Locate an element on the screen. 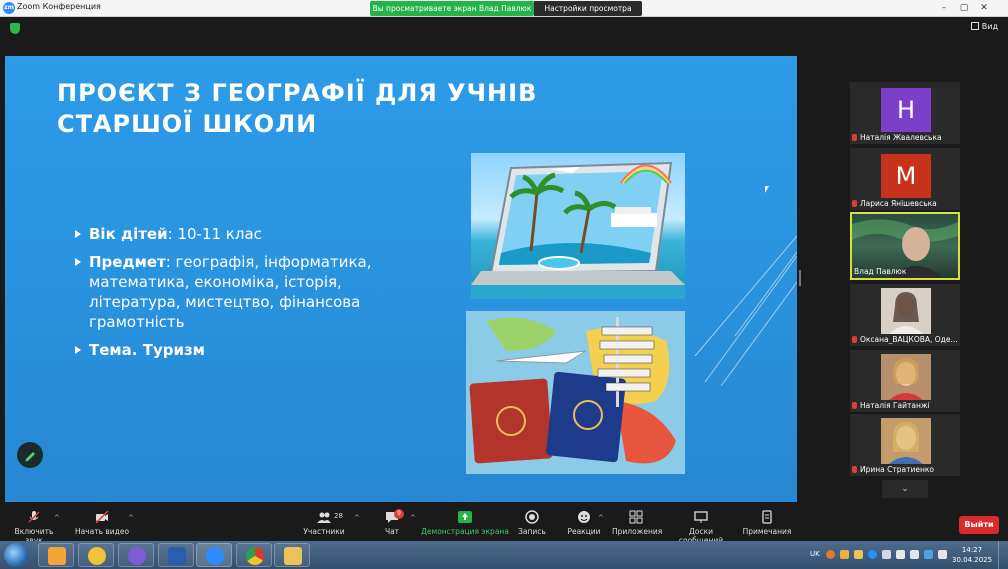 This screenshot has height=569, width=1008. maximize-icon: ▢ is located at coordinates (964, 8).